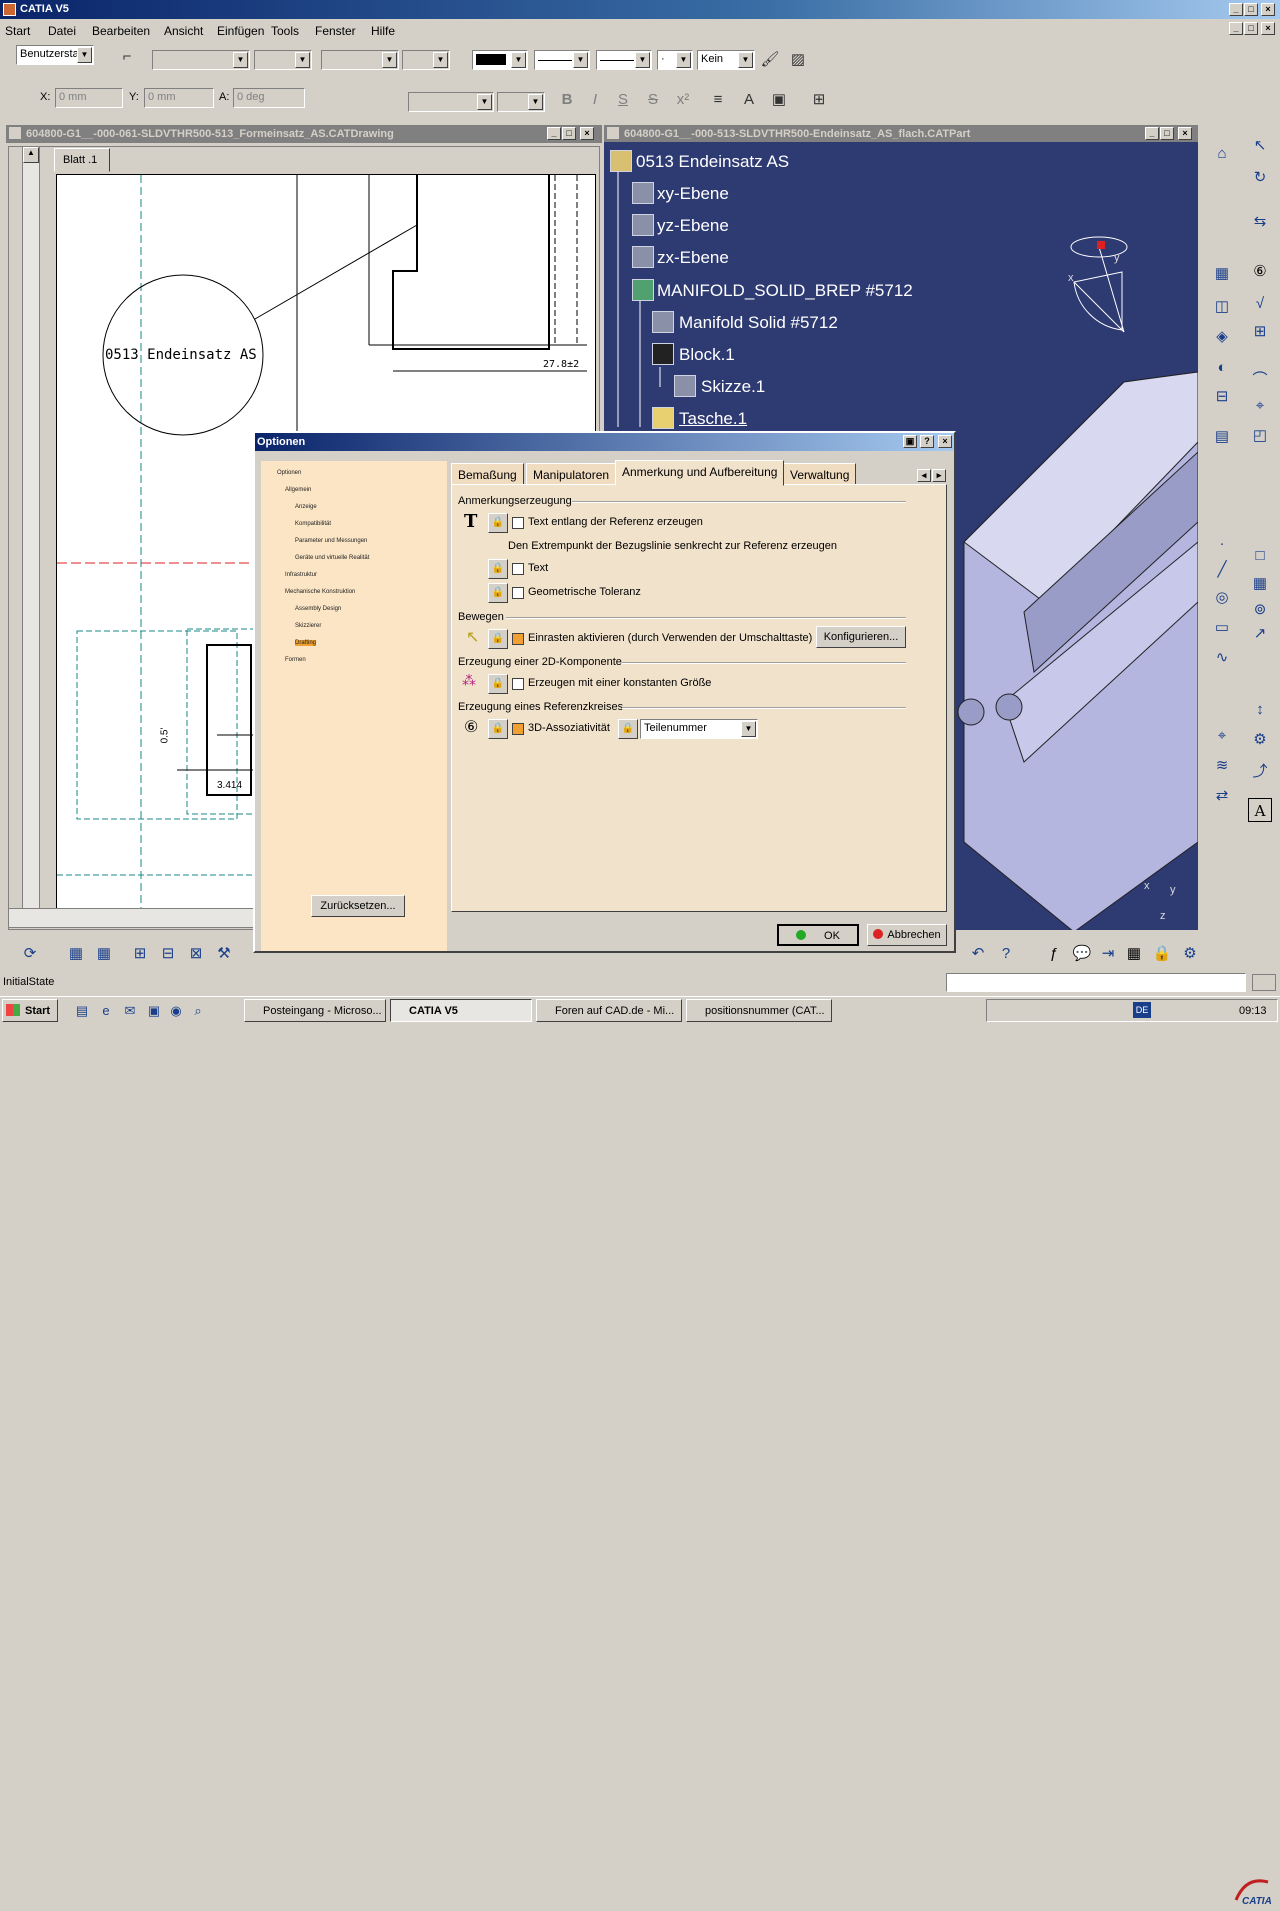 This screenshot has height=1911, width=1280. I want to click on menu-ansicht: Ansicht, so click(183, 31).